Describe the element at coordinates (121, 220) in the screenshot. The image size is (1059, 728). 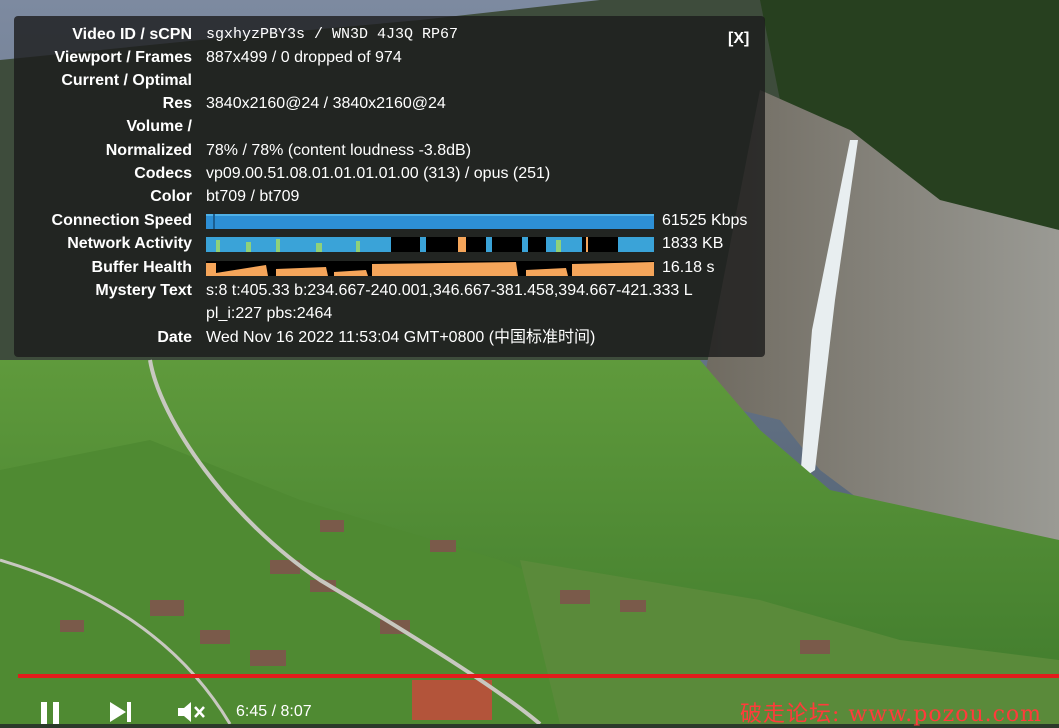
I see `stats-label: Connection Speed` at that location.